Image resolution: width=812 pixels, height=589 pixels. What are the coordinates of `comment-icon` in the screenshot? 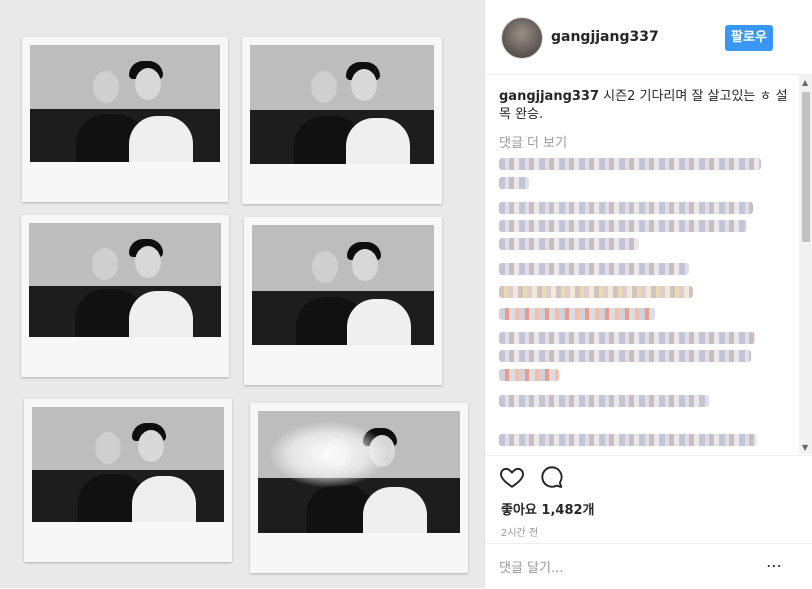 It's located at (552, 477).